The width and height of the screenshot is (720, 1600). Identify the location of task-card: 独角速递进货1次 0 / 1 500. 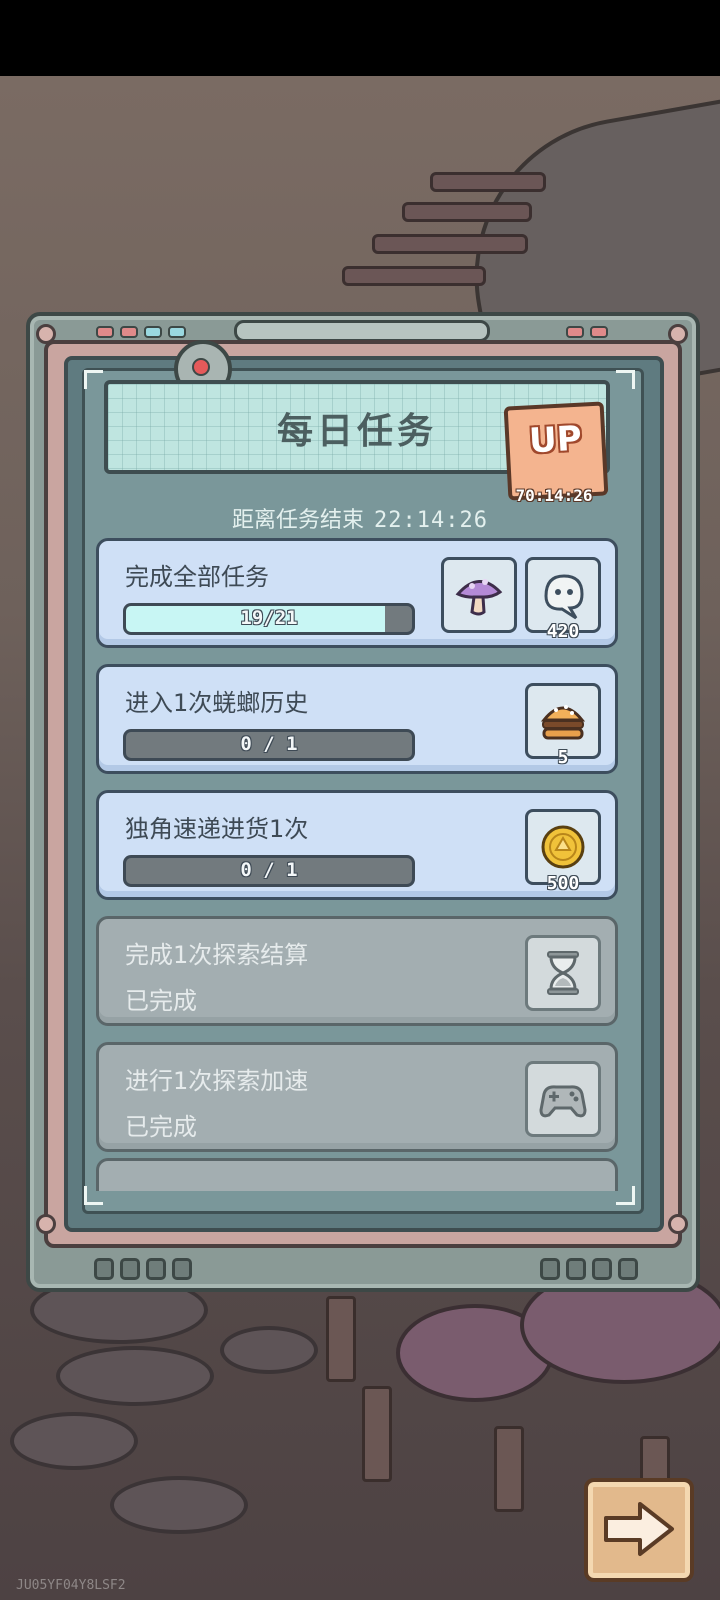
(357, 845).